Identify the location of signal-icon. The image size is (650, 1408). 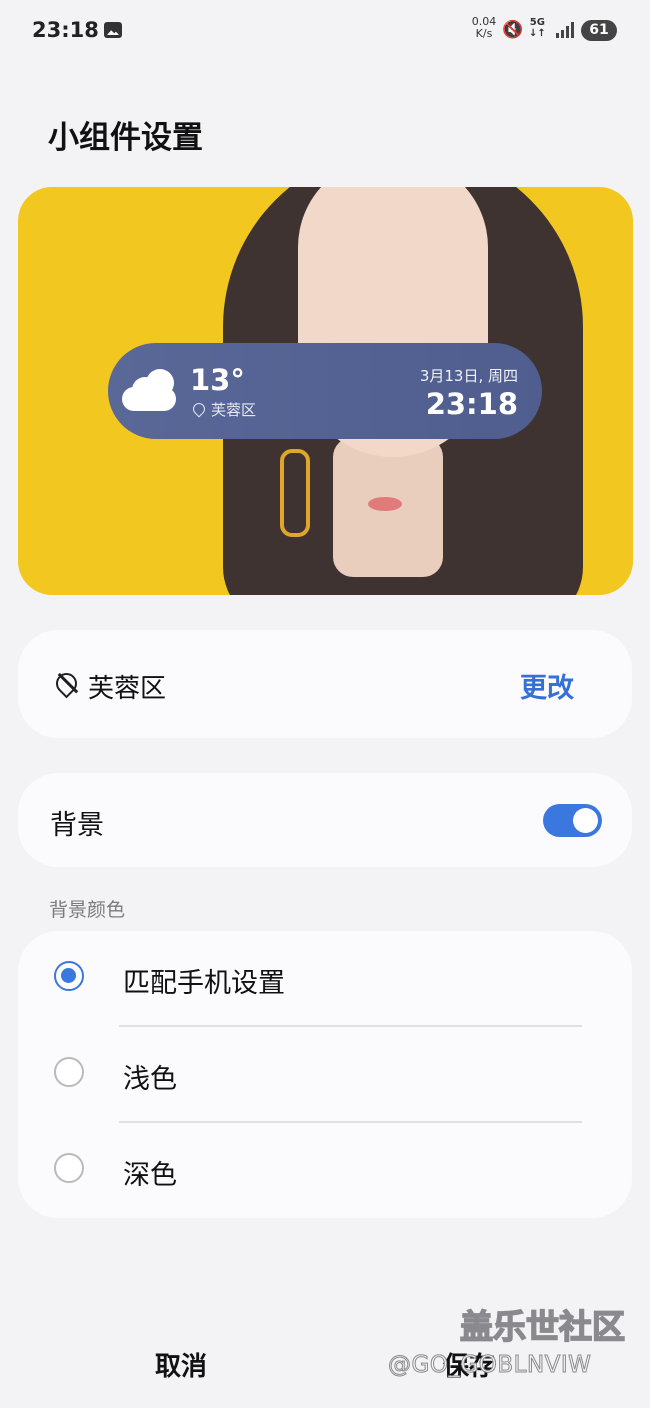
(566, 30).